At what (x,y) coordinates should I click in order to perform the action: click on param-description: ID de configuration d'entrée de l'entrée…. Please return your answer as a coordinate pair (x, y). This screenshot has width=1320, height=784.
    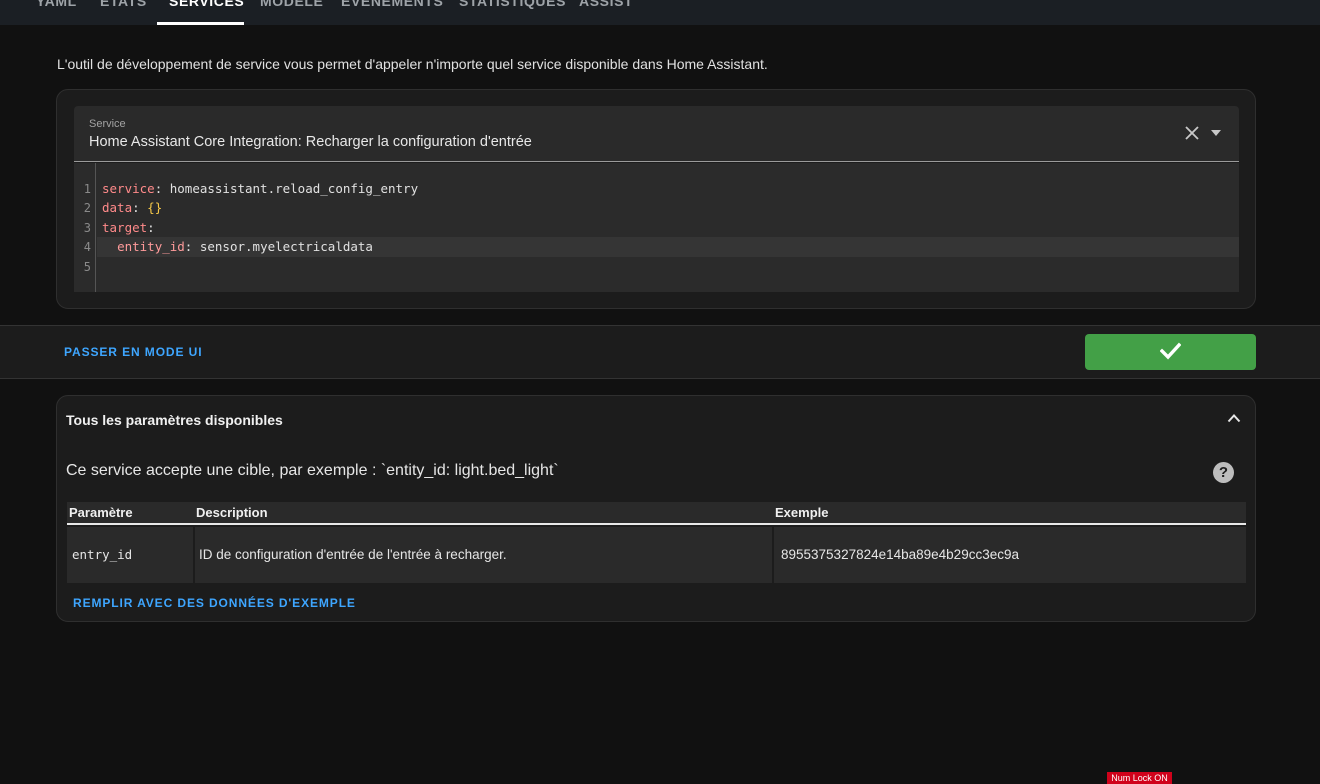
    Looking at the image, I should click on (353, 554).